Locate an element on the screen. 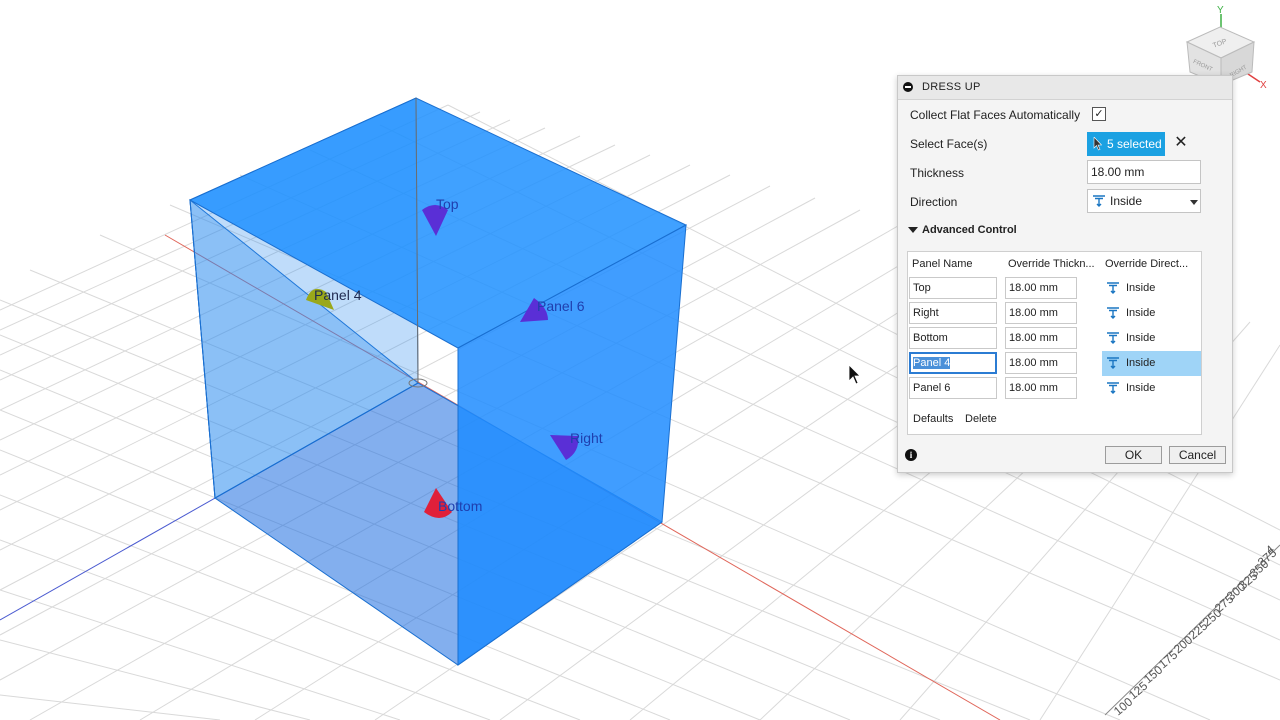 The height and width of the screenshot is (720, 1280). panel-name-input: Bottom is located at coordinates (953, 338).